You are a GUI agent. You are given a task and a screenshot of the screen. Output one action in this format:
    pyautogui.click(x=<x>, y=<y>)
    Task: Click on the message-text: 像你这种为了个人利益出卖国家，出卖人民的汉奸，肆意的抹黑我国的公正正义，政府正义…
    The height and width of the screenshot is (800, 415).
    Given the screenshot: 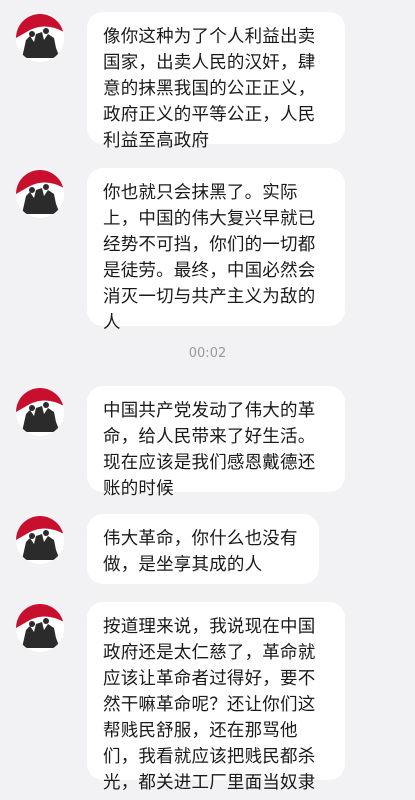 What is the action you would take?
    pyautogui.click(x=209, y=89)
    